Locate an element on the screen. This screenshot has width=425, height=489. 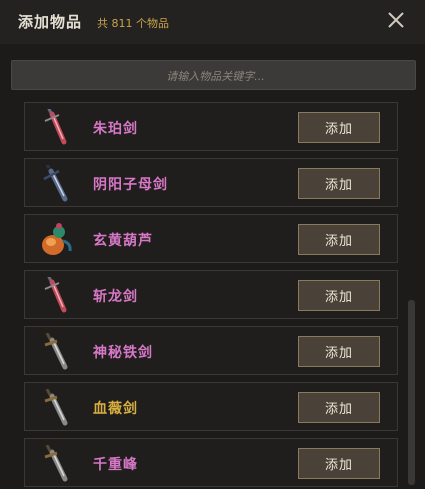
list-item: 血薇剑 添加 is located at coordinates (211, 406).